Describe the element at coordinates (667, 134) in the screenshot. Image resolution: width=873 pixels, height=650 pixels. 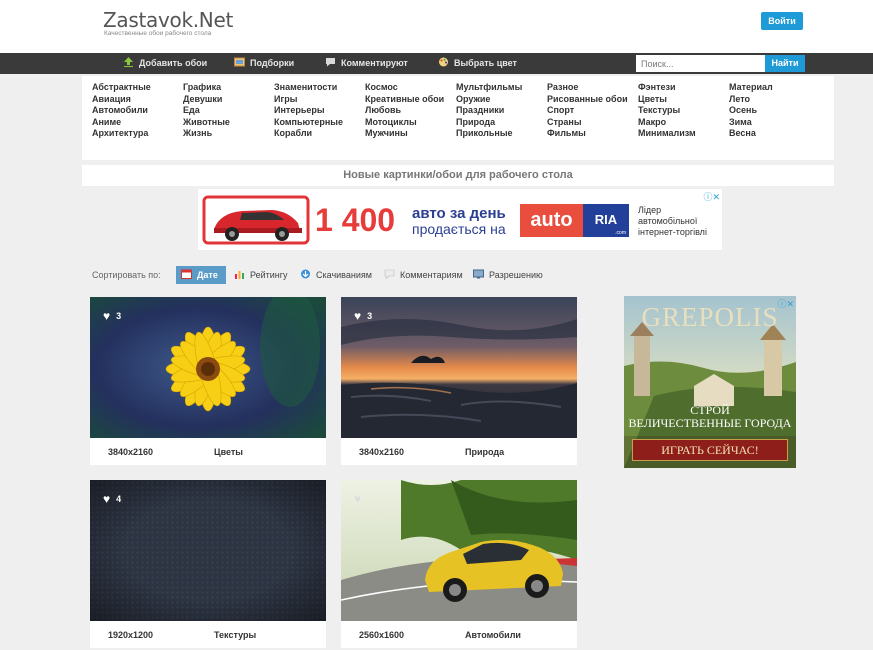
I see `category-link: Минимализм` at that location.